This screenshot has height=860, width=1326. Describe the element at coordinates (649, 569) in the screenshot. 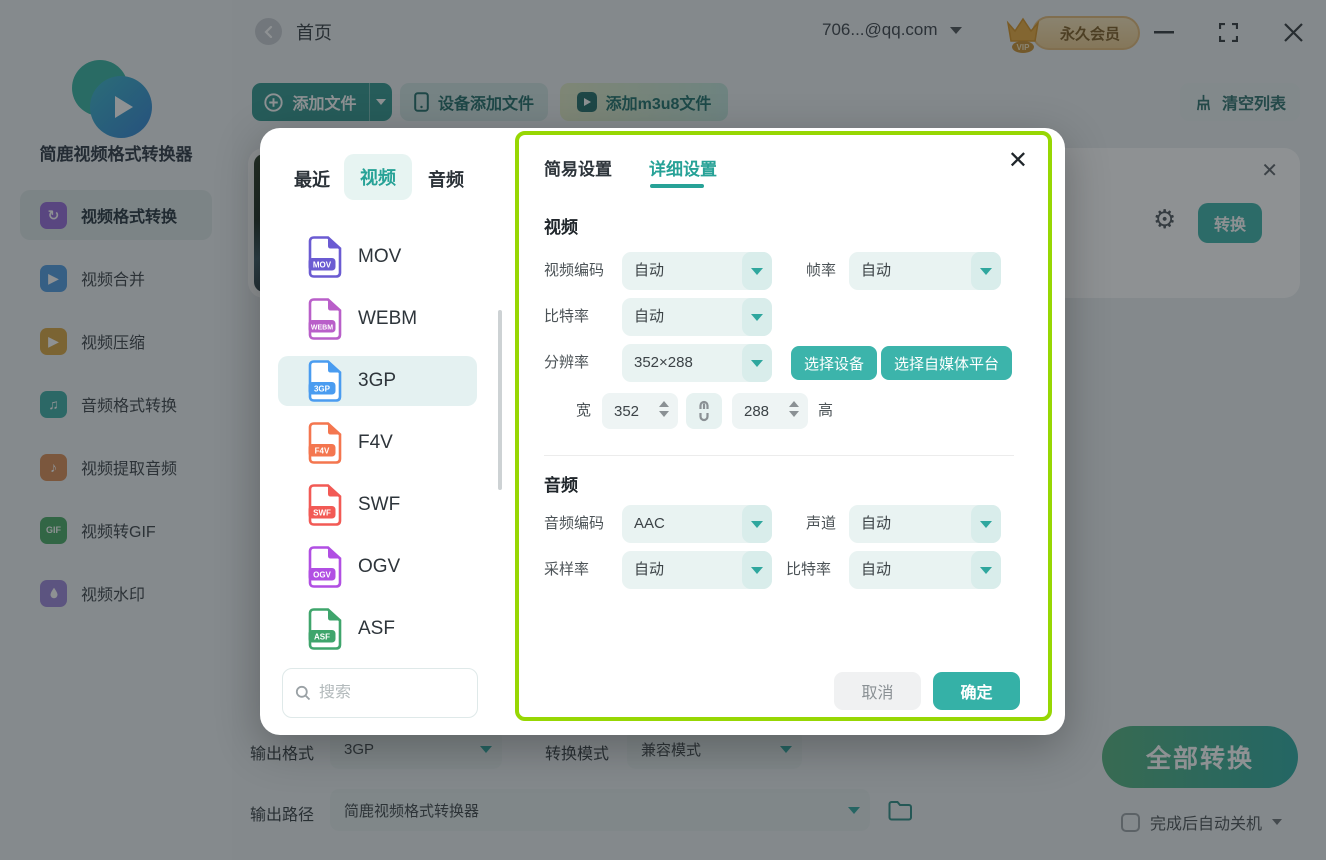

I see `sample-rate-value: 自动` at that location.